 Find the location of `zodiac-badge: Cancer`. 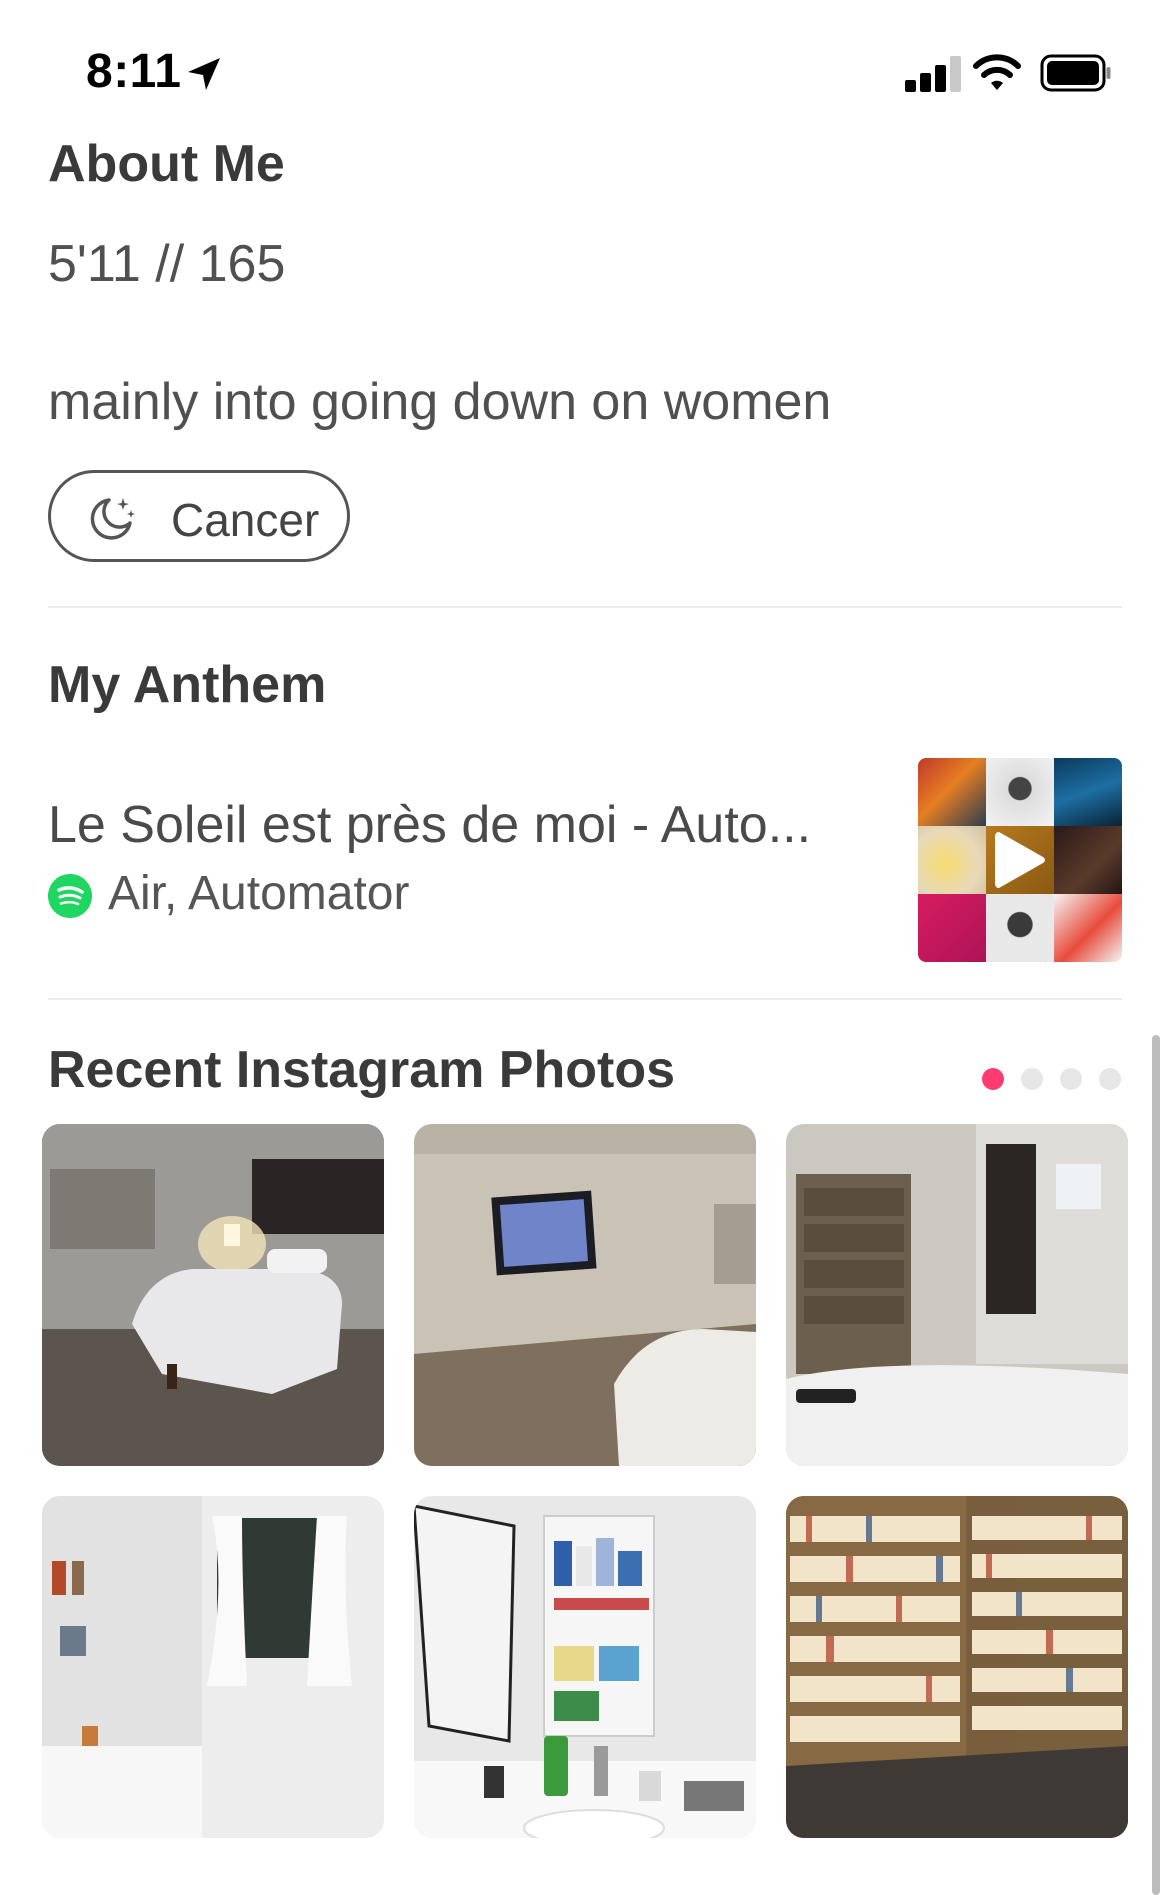

zodiac-badge: Cancer is located at coordinates (199, 516).